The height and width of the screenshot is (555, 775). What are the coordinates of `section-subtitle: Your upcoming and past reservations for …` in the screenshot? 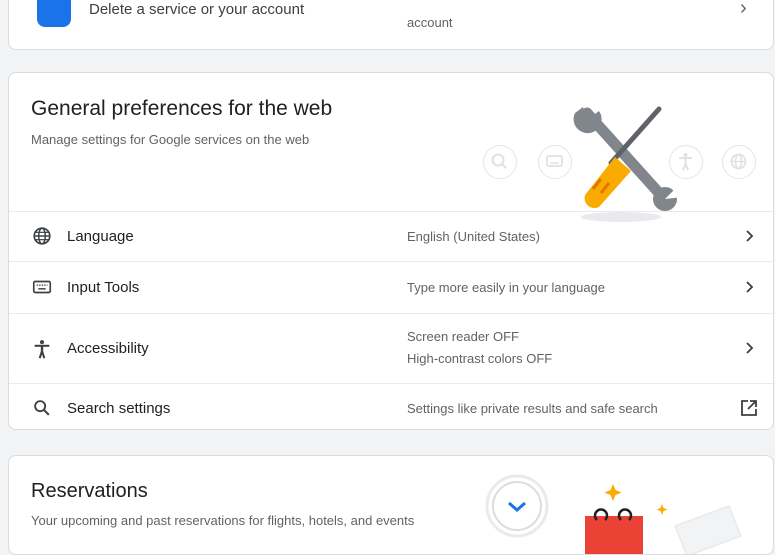 It's located at (223, 520).